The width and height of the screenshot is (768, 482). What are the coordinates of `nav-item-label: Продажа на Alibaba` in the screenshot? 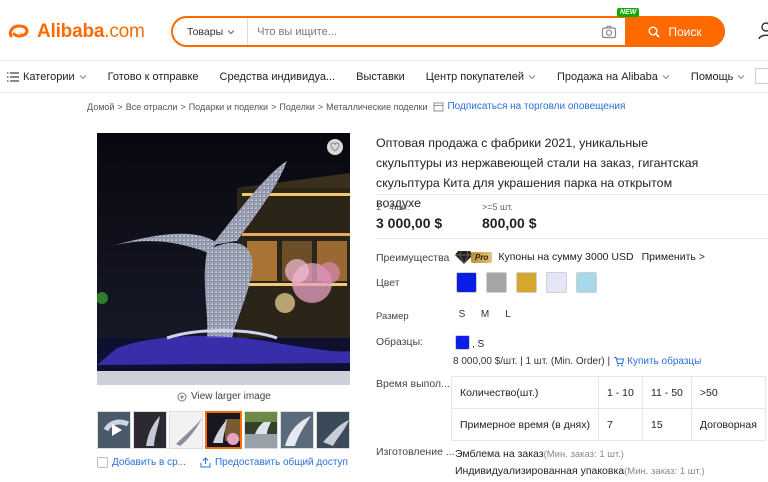 It's located at (607, 76).